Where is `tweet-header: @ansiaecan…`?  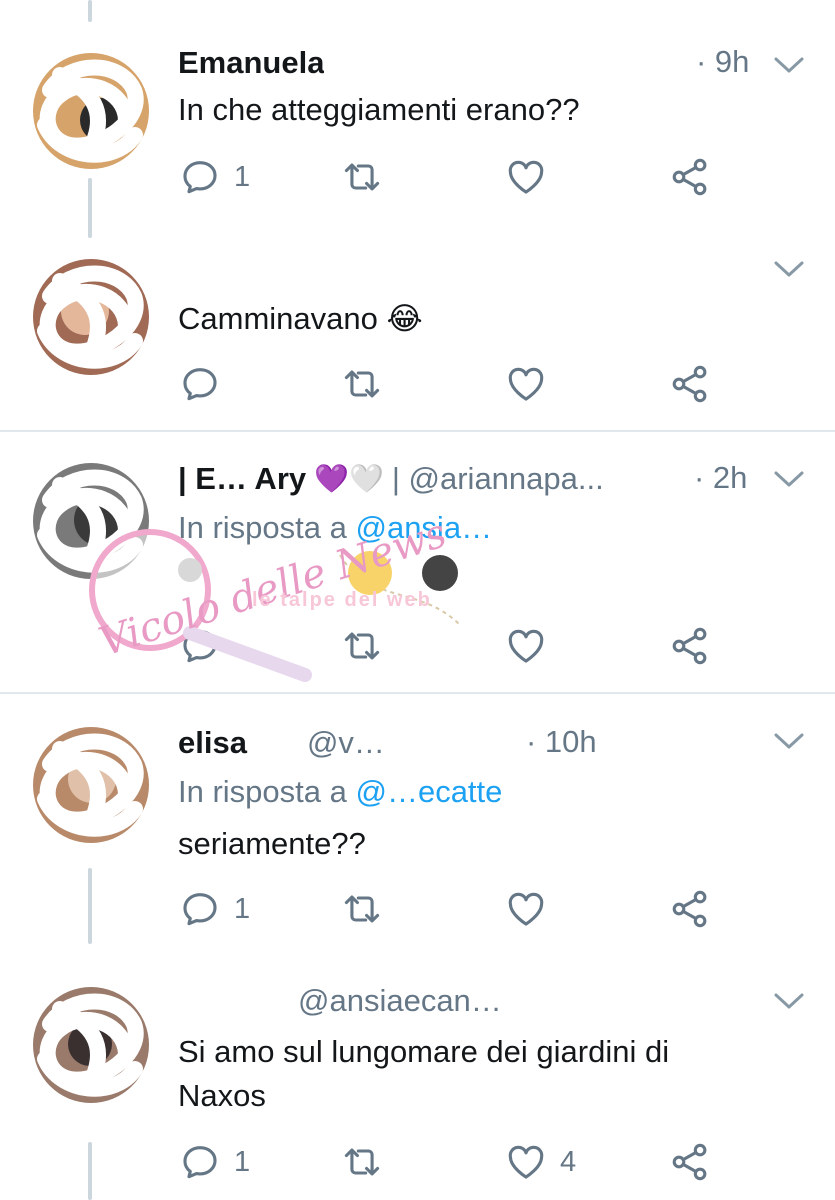 tweet-header: @ansiaecan… is located at coordinates (340, 1001).